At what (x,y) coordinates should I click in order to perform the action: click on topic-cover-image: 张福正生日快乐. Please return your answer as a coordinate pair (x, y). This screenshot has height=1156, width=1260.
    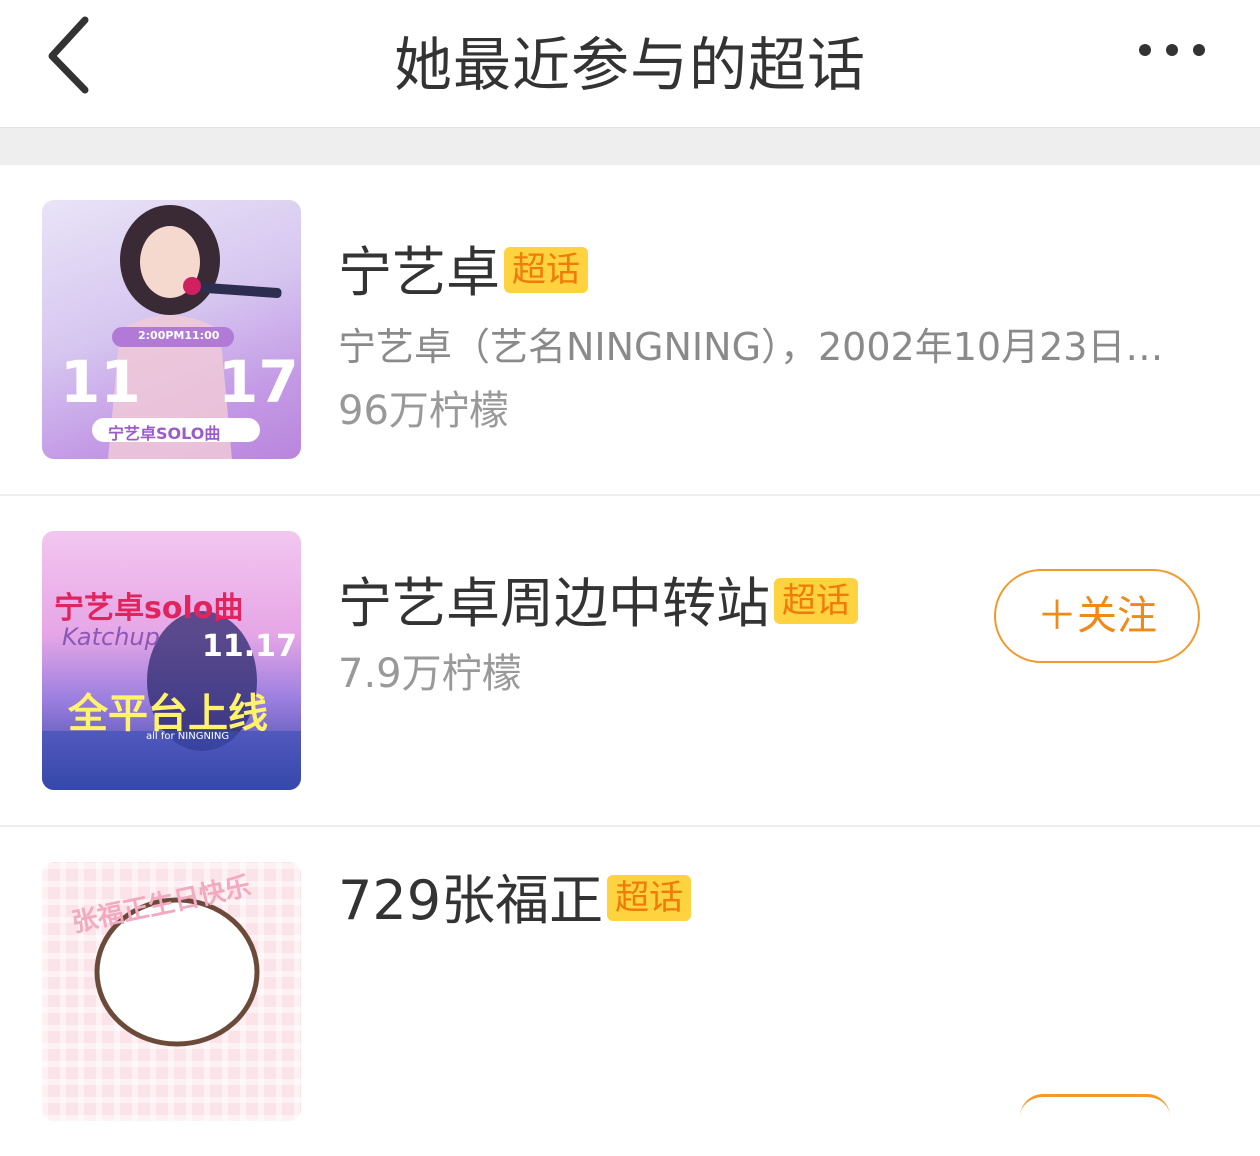
    Looking at the image, I should click on (171, 991).